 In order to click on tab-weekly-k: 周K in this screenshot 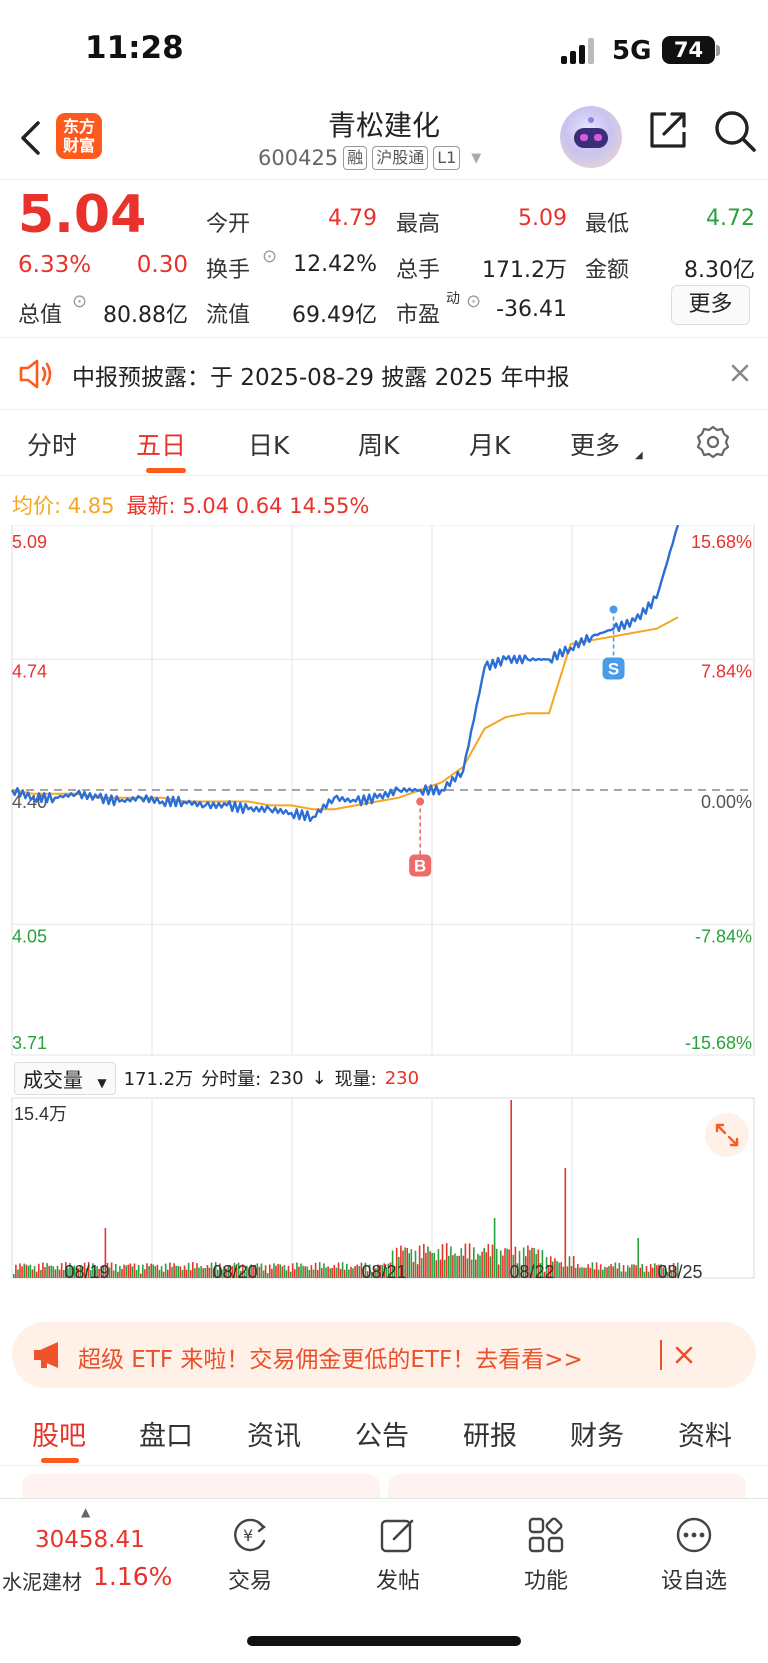, I will do `click(378, 444)`.